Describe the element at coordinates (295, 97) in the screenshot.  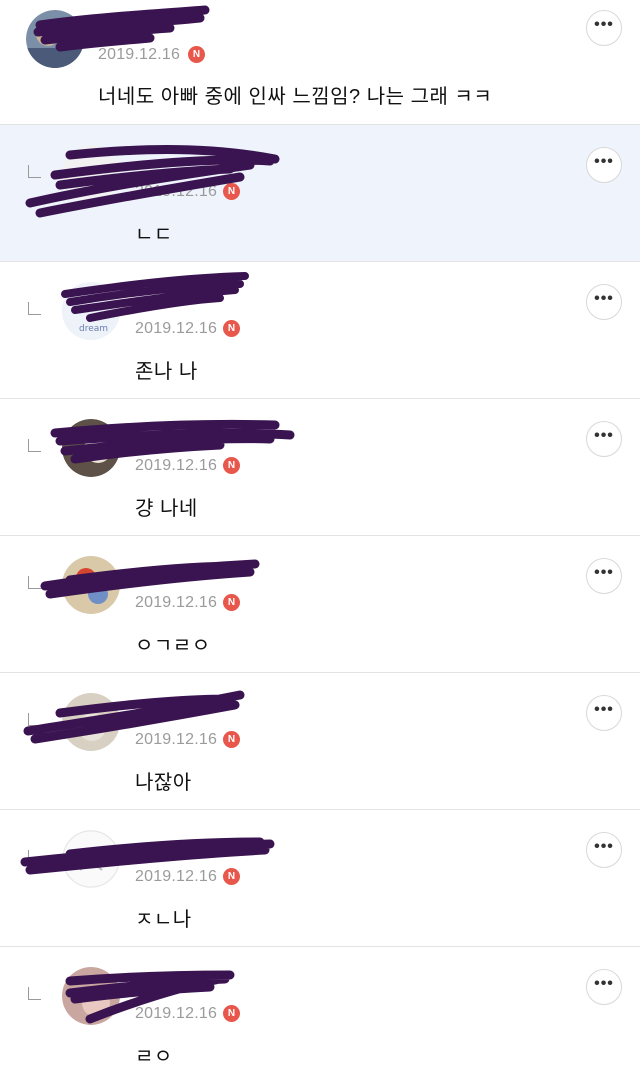
I see `comment-text: 너네도 아빠 중에 인싸 느낌임? 나는 그래 ㅋㅋ` at that location.